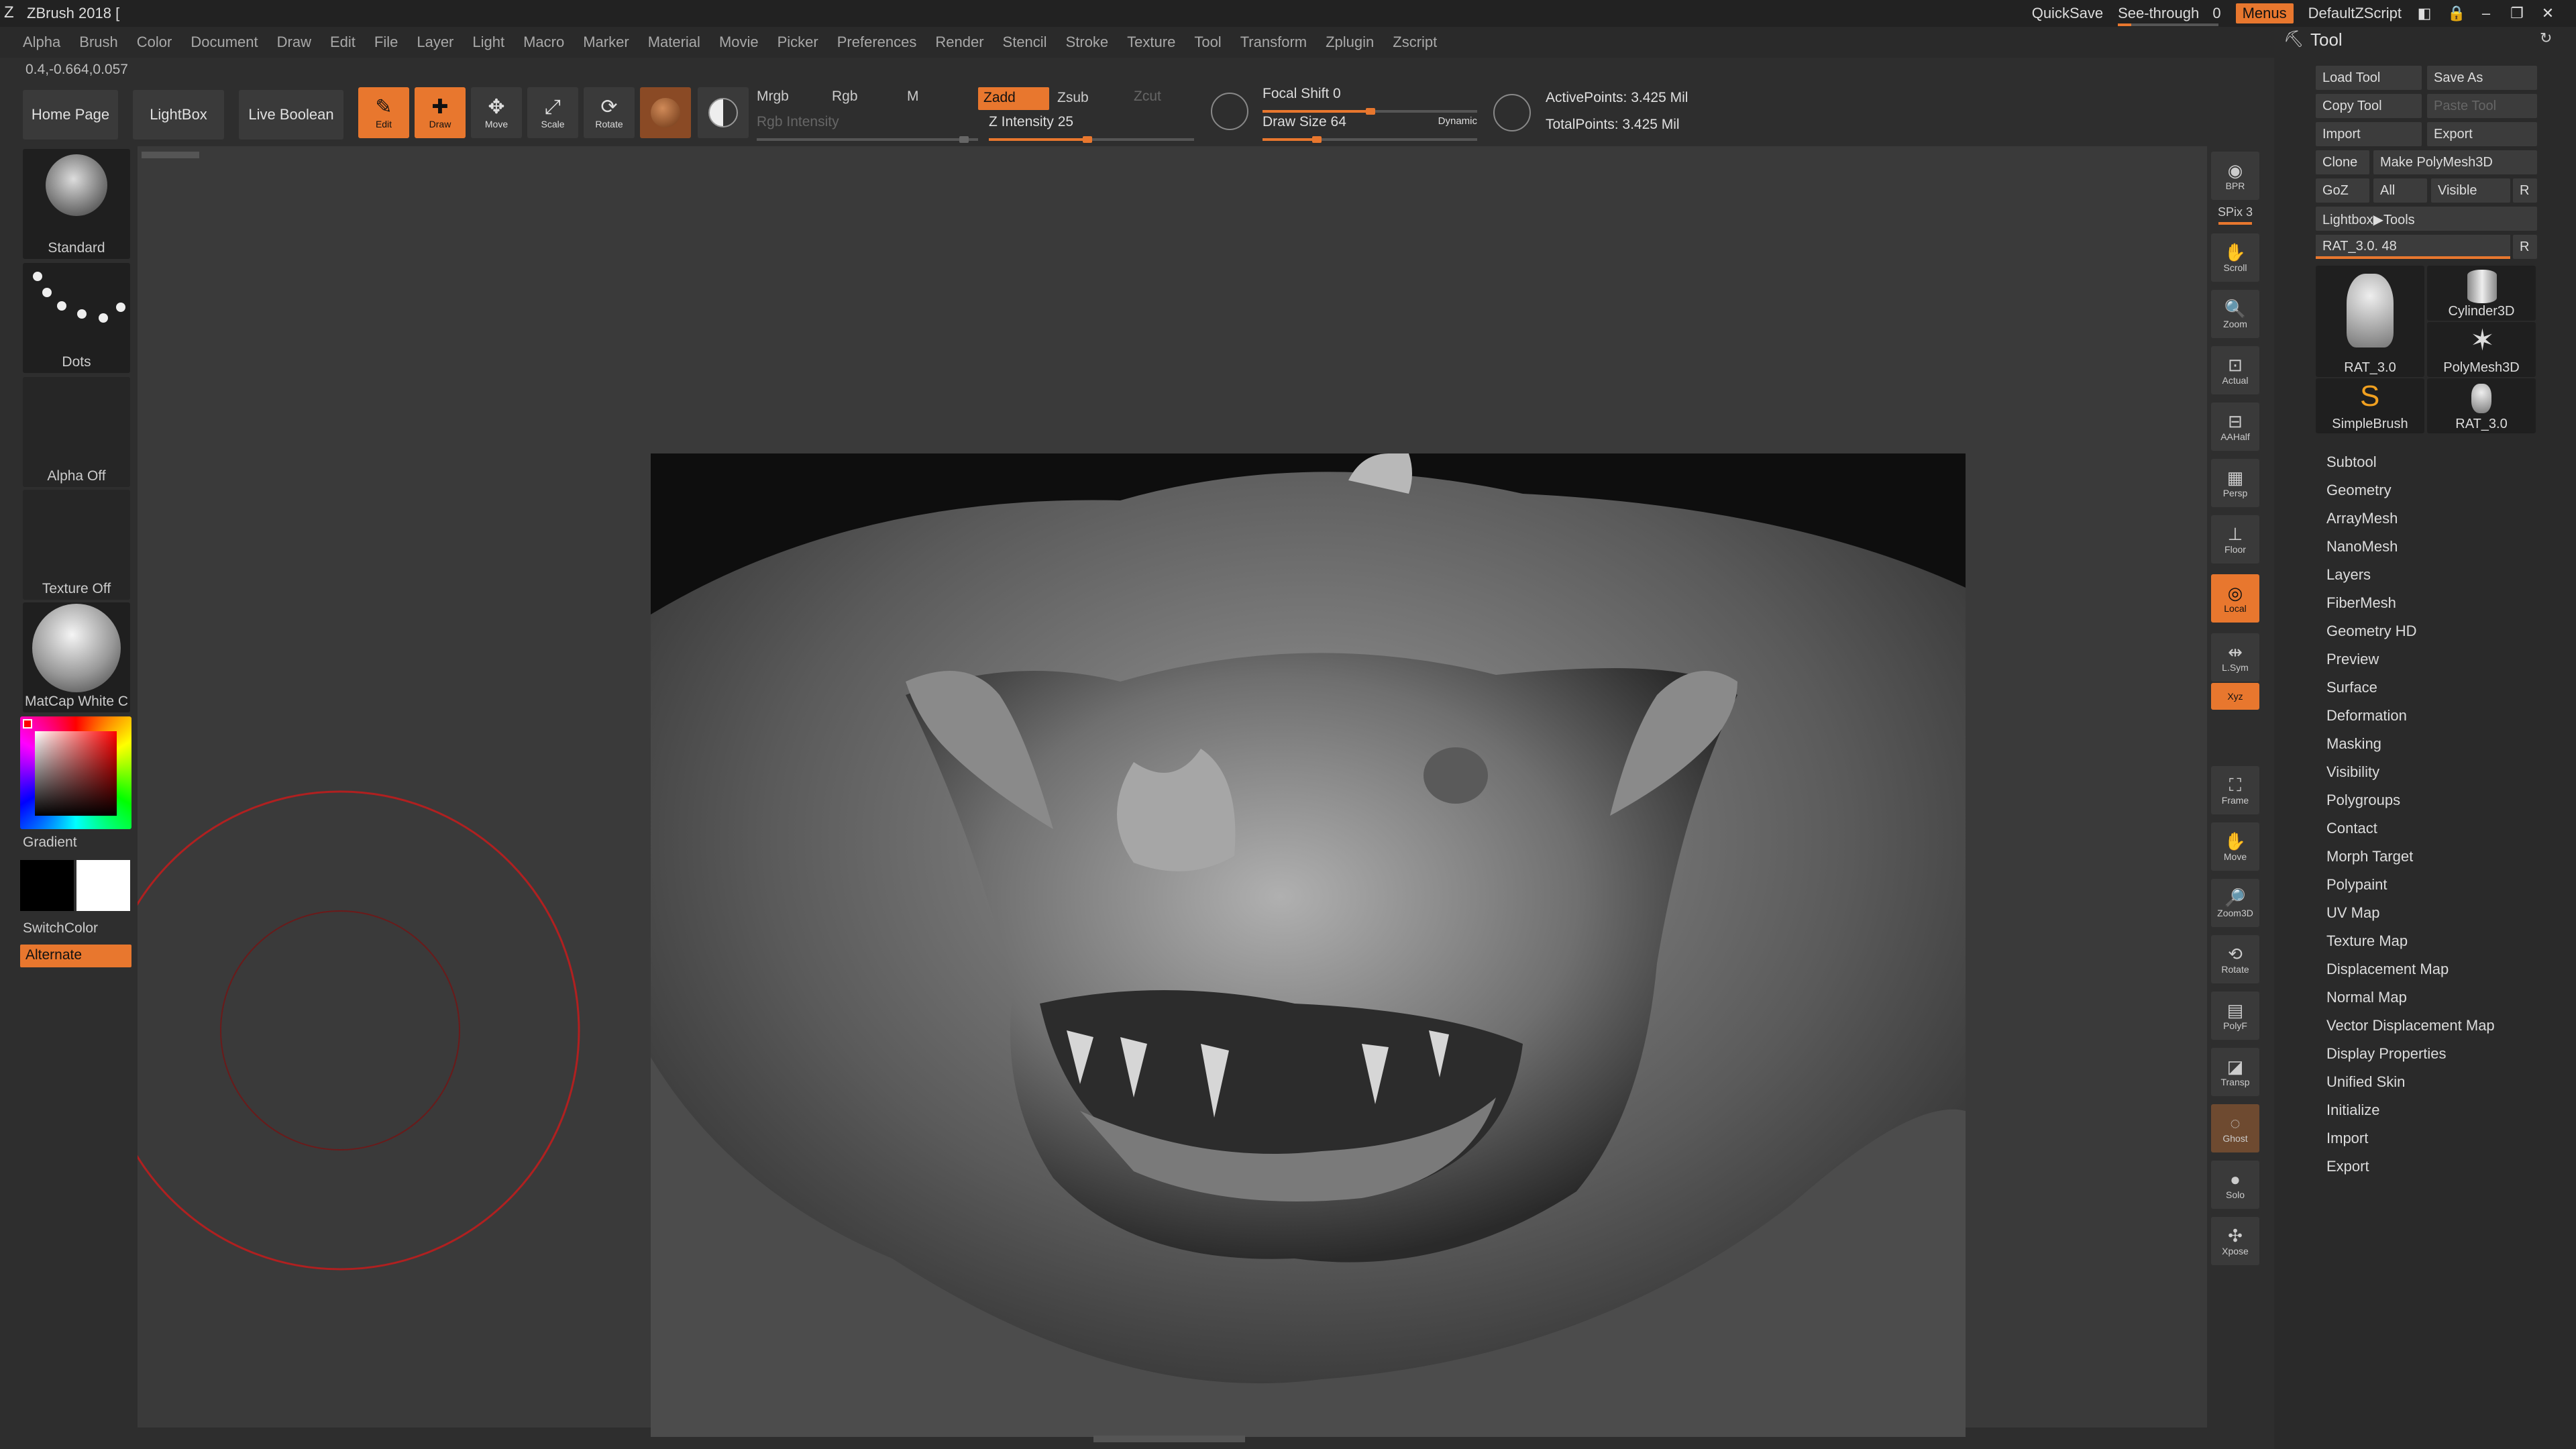  What do you see at coordinates (2370, 321) in the screenshot?
I see `tool-thumb-rat-1: RAT_3.0` at bounding box center [2370, 321].